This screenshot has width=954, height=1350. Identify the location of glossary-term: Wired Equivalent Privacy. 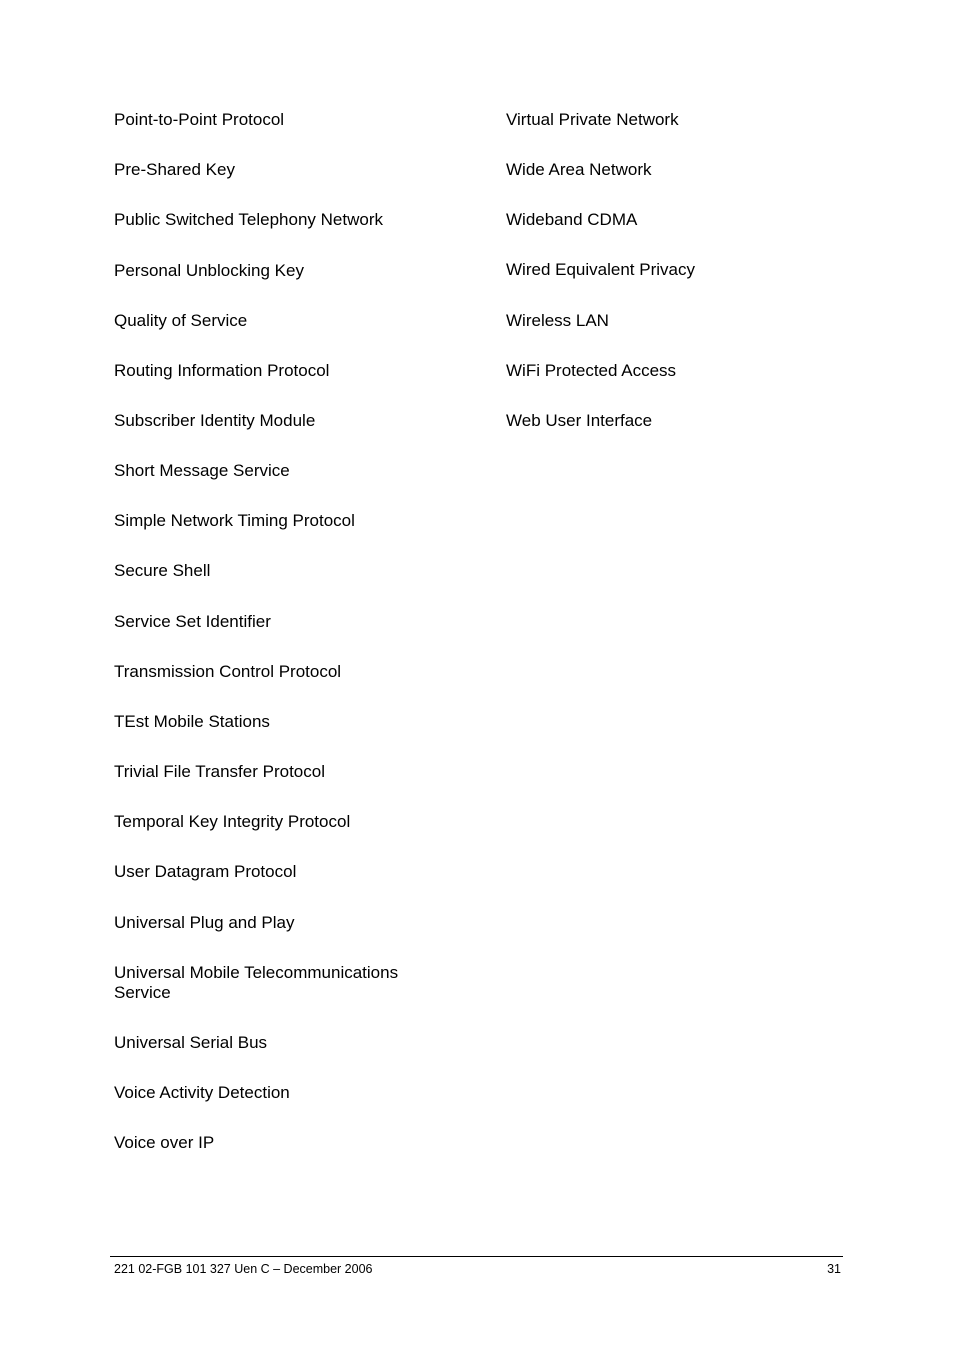
(600, 269).